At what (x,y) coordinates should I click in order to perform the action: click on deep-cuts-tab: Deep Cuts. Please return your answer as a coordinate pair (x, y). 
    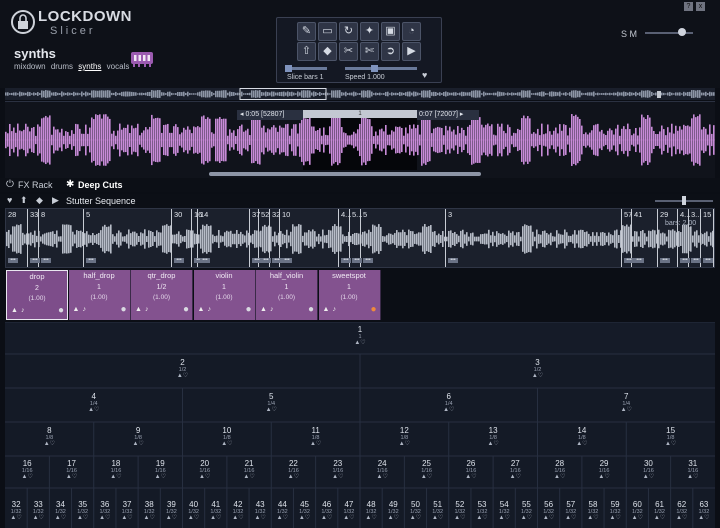
    Looking at the image, I should click on (100, 185).